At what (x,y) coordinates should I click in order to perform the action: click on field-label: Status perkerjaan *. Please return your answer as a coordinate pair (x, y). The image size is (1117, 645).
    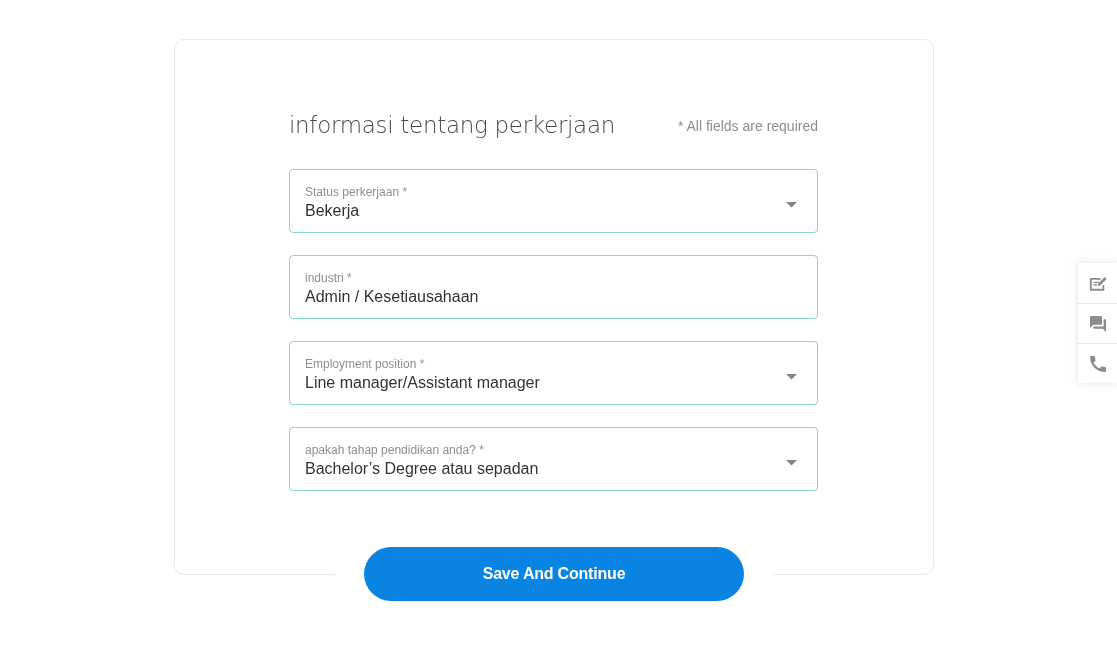
    Looking at the image, I should click on (356, 192).